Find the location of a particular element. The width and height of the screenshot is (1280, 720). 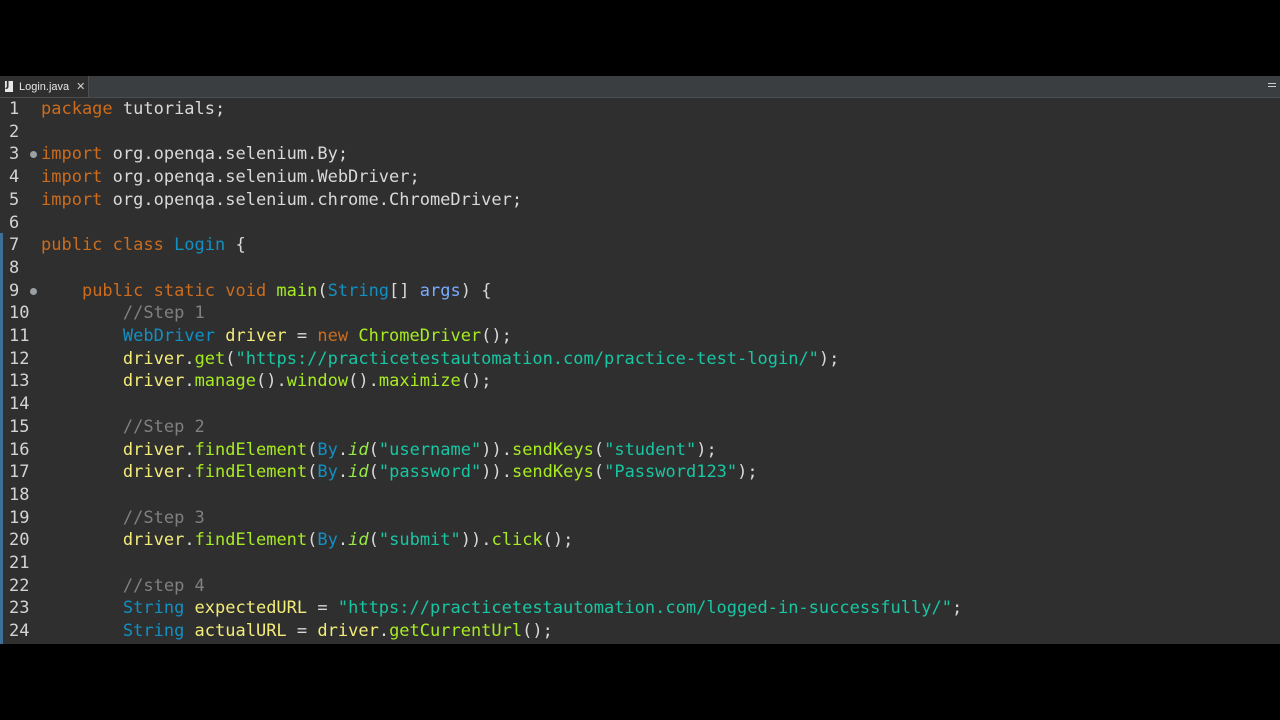

code-token: sendKeys is located at coordinates (552, 472).